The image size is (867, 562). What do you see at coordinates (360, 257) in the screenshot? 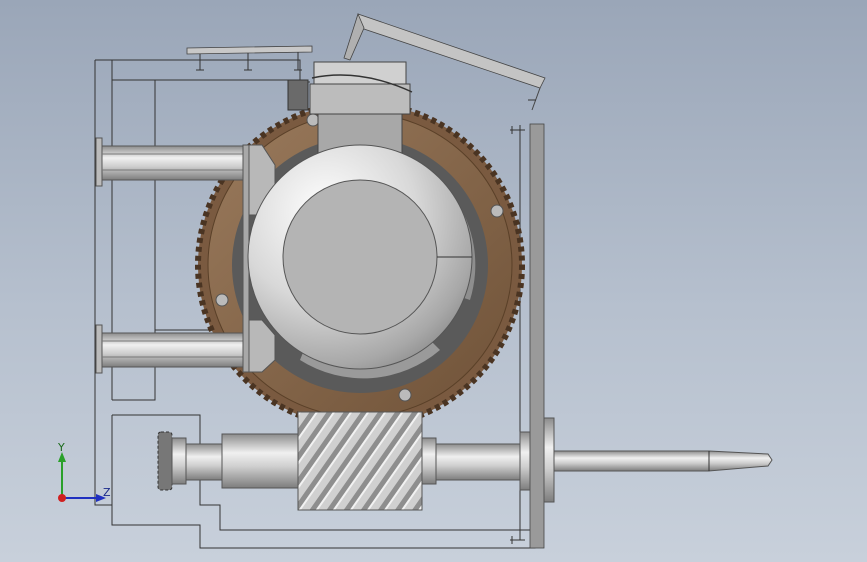
I see `motor` at bounding box center [360, 257].